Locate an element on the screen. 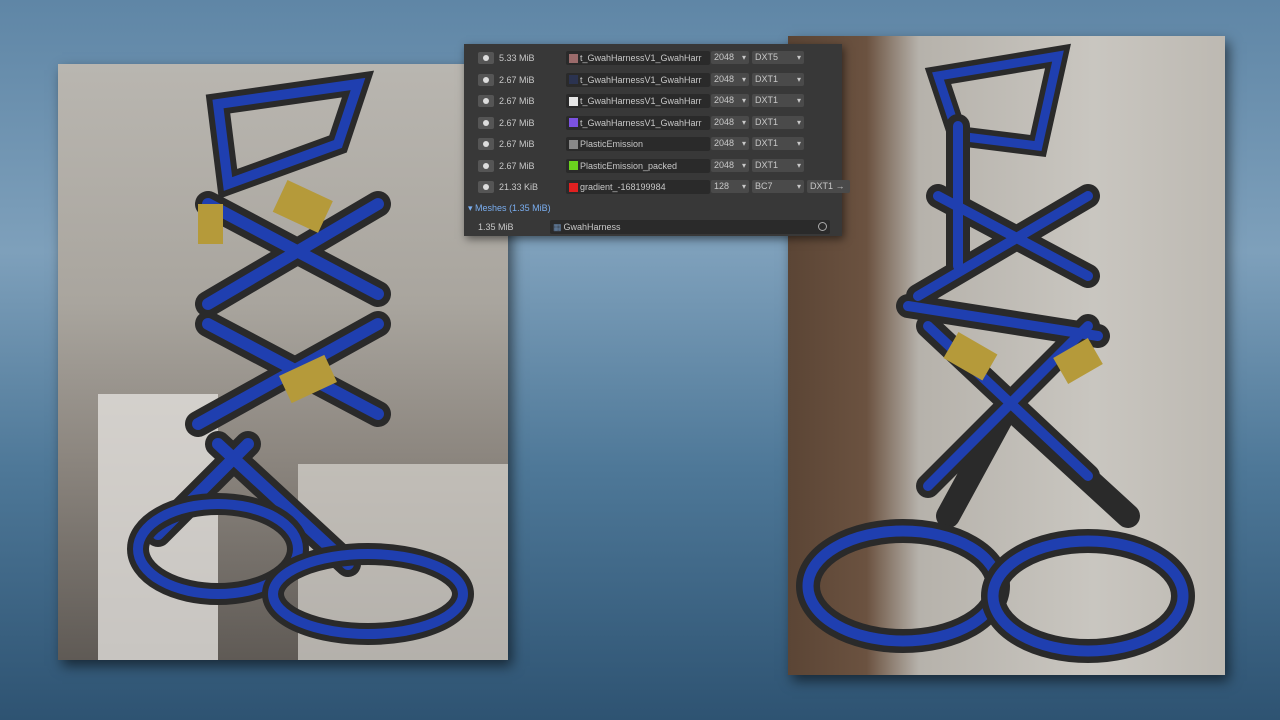 The height and width of the screenshot is (720, 1280). format-dropdown: BC7 is located at coordinates (778, 186).